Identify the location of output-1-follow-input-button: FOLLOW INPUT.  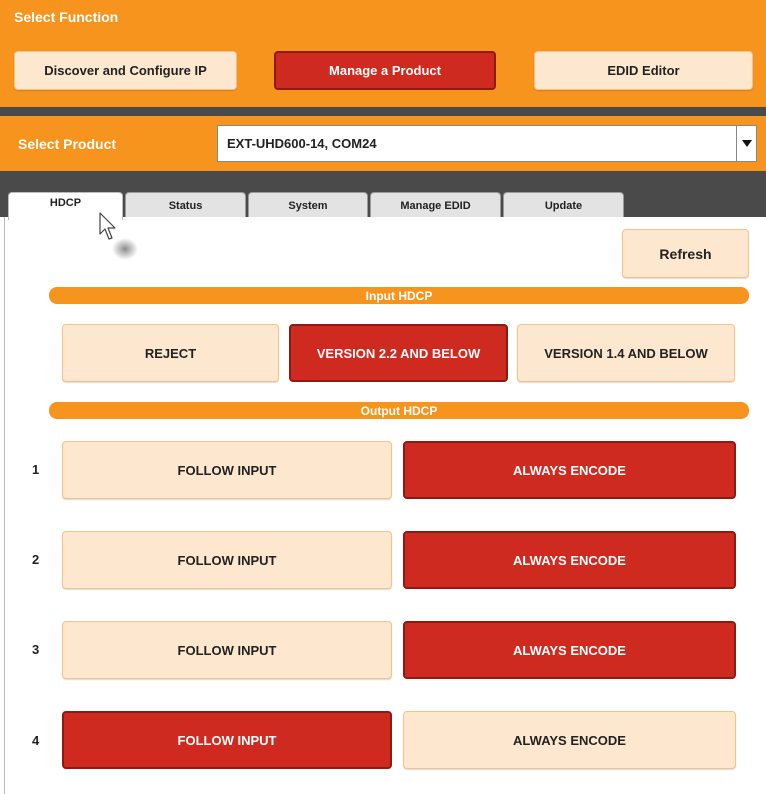
(227, 470).